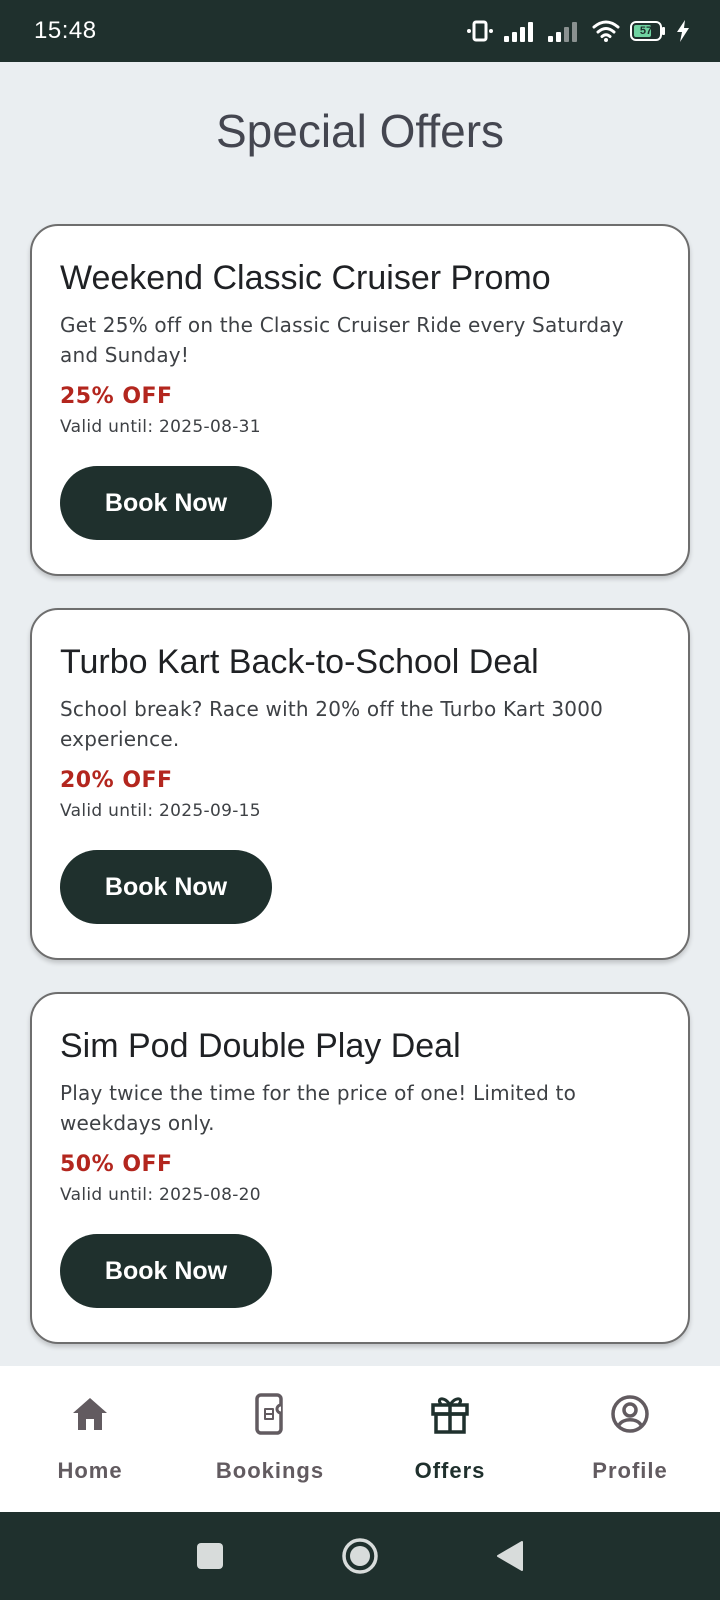 Image resolution: width=720 pixels, height=1600 pixels. What do you see at coordinates (450, 1470) in the screenshot?
I see `nav-label: Offers` at bounding box center [450, 1470].